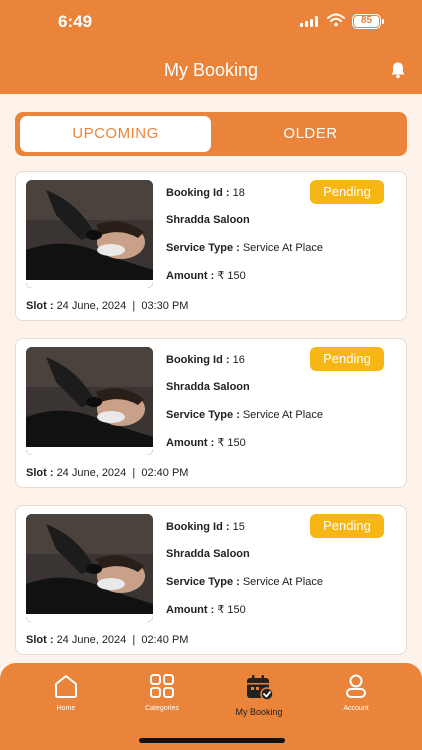  What do you see at coordinates (211, 70) in the screenshot?
I see `page-title: My Booking` at bounding box center [211, 70].